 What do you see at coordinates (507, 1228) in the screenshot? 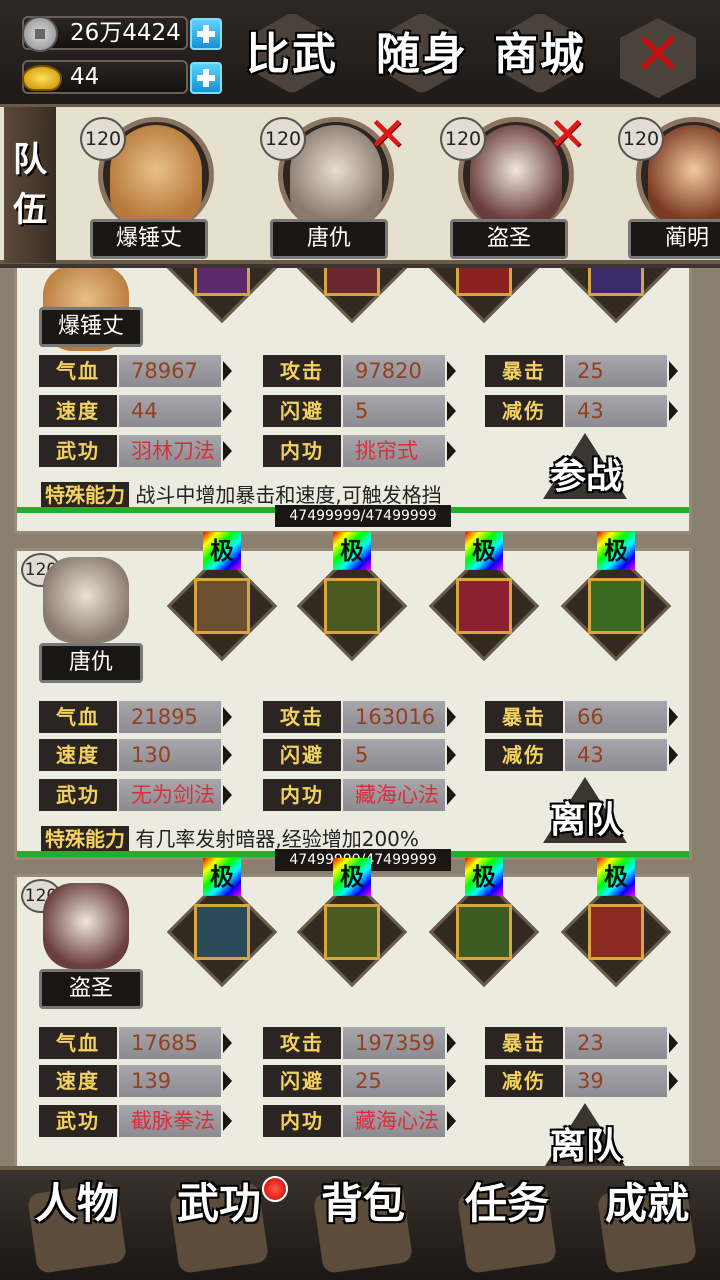
I see `nav-tasks: 任务` at bounding box center [507, 1228].